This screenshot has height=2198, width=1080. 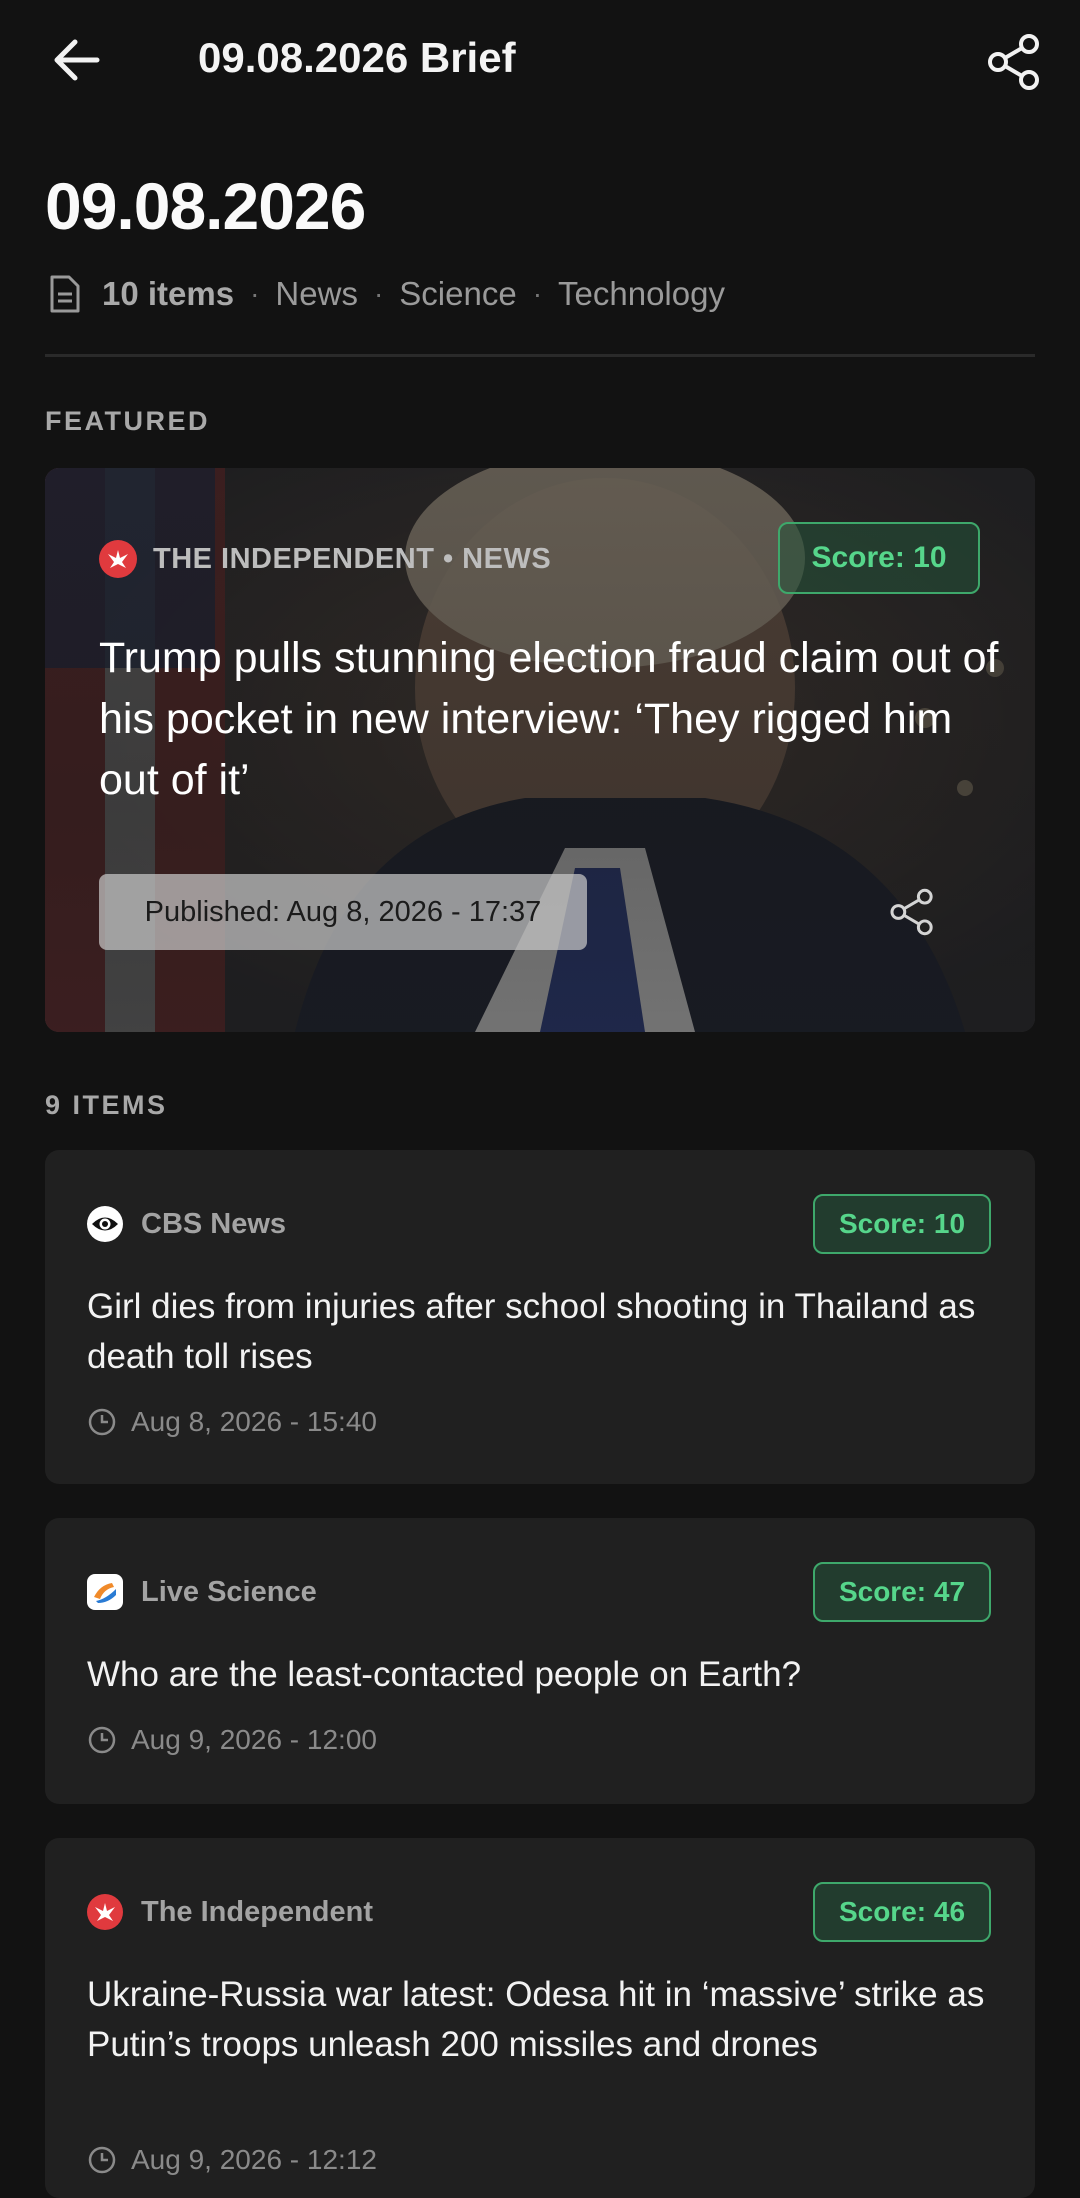 I want to click on arrow-left-icon, so click(x=77, y=60).